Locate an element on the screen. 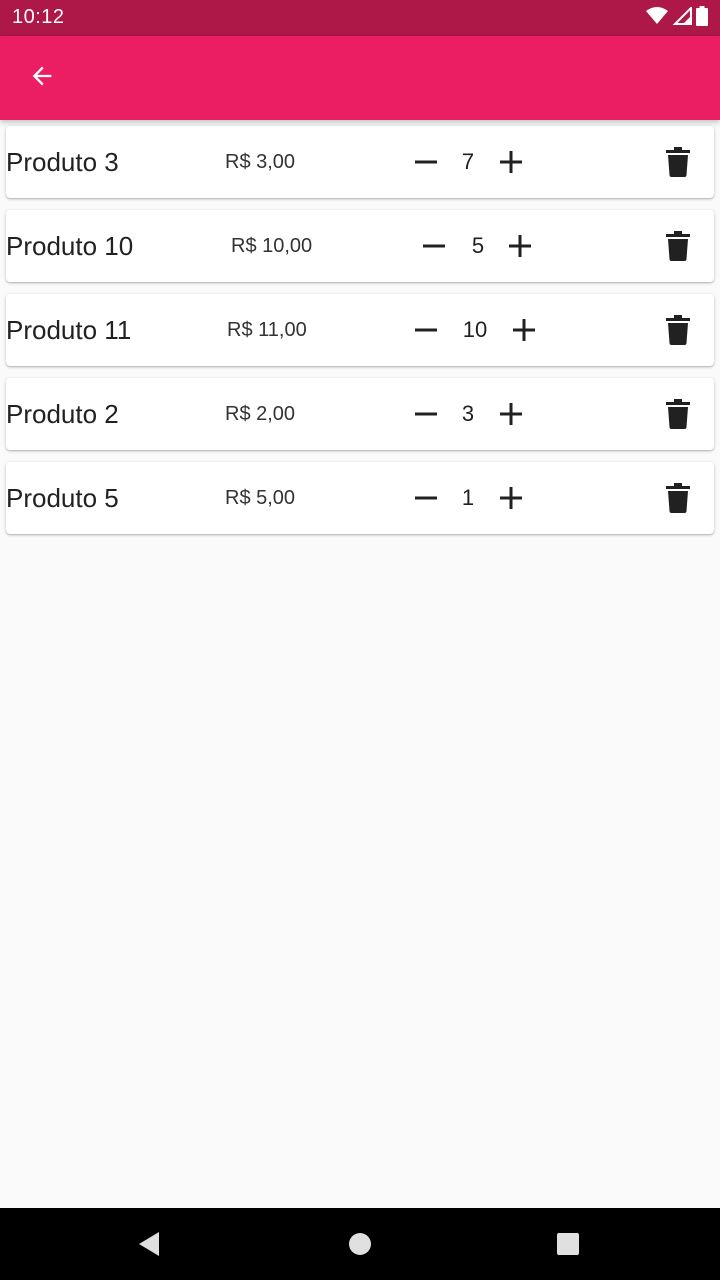 This screenshot has width=720, height=1280. nav-recents-button is located at coordinates (568, 1244).